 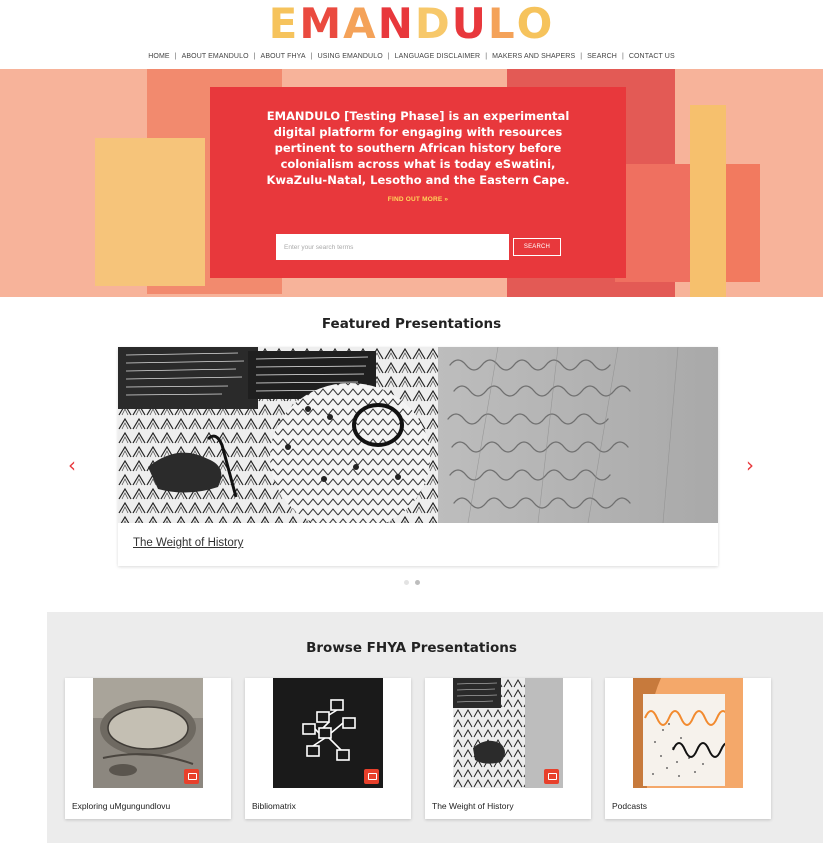 What do you see at coordinates (392, 247) in the screenshot?
I see `search-input` at bounding box center [392, 247].